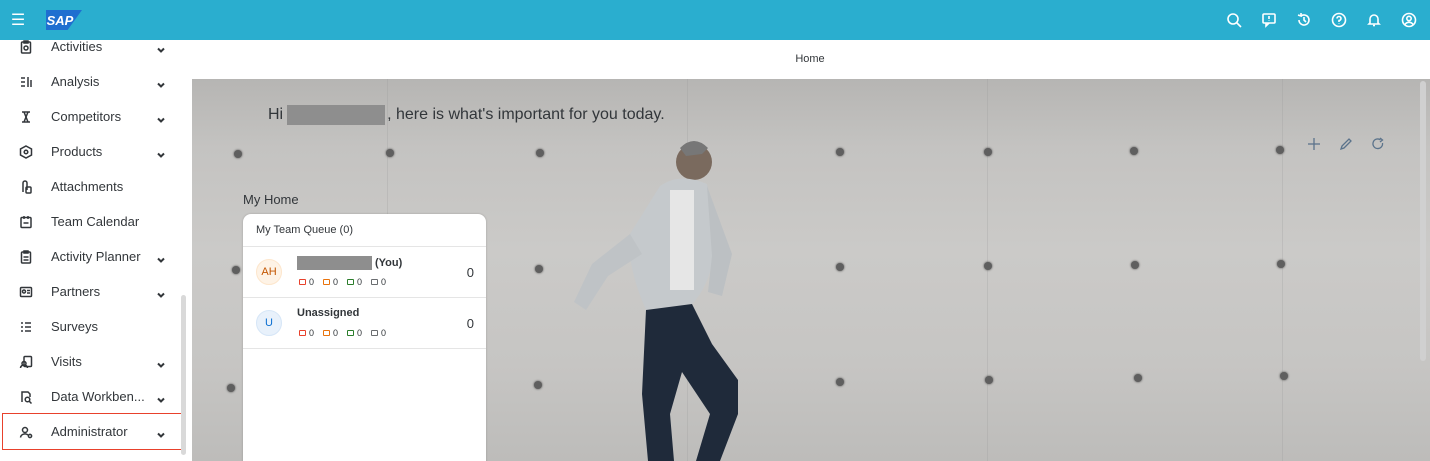 The image size is (1430, 461). What do you see at coordinates (26, 362) in the screenshot?
I see `visit-icon` at bounding box center [26, 362].